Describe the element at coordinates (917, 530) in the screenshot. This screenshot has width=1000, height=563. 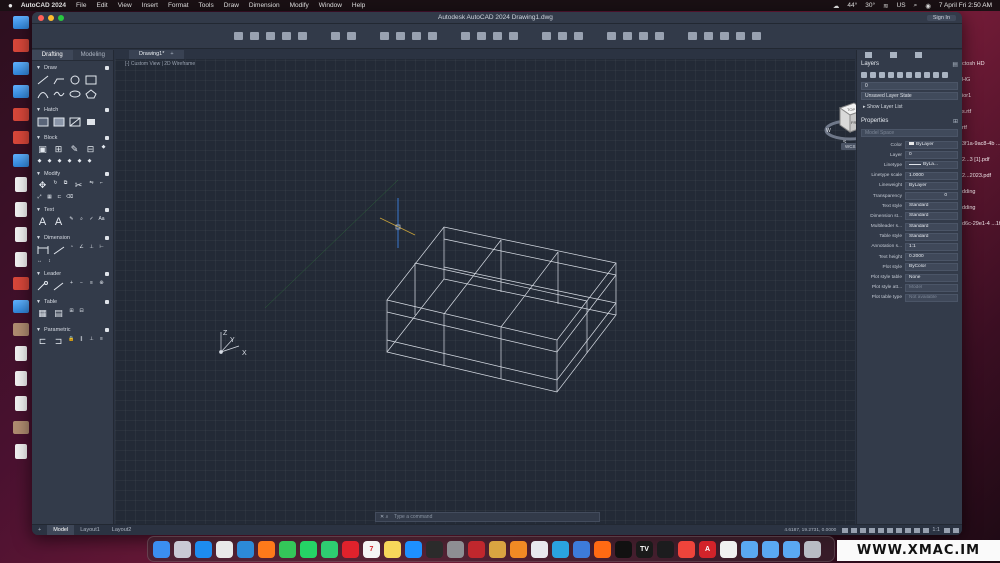
I see `selection-cycling-icon` at that location.